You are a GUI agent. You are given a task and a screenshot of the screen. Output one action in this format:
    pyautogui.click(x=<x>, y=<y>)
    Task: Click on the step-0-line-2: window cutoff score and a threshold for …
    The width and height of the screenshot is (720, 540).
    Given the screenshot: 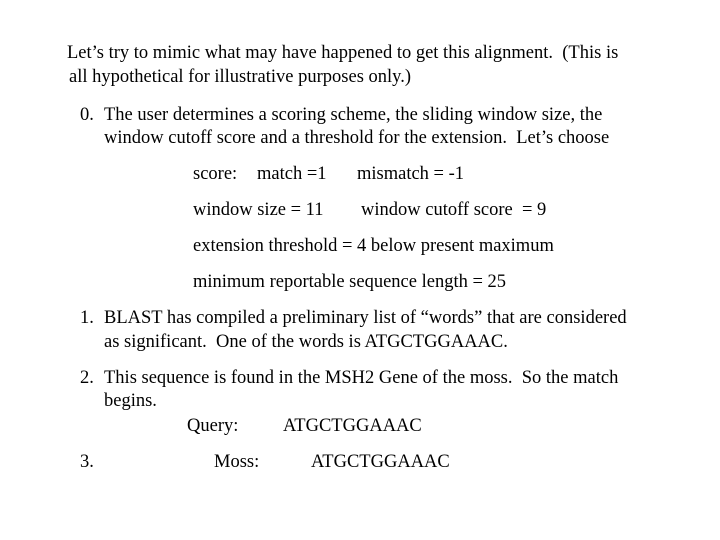 What is the action you would take?
    pyautogui.click(x=357, y=138)
    